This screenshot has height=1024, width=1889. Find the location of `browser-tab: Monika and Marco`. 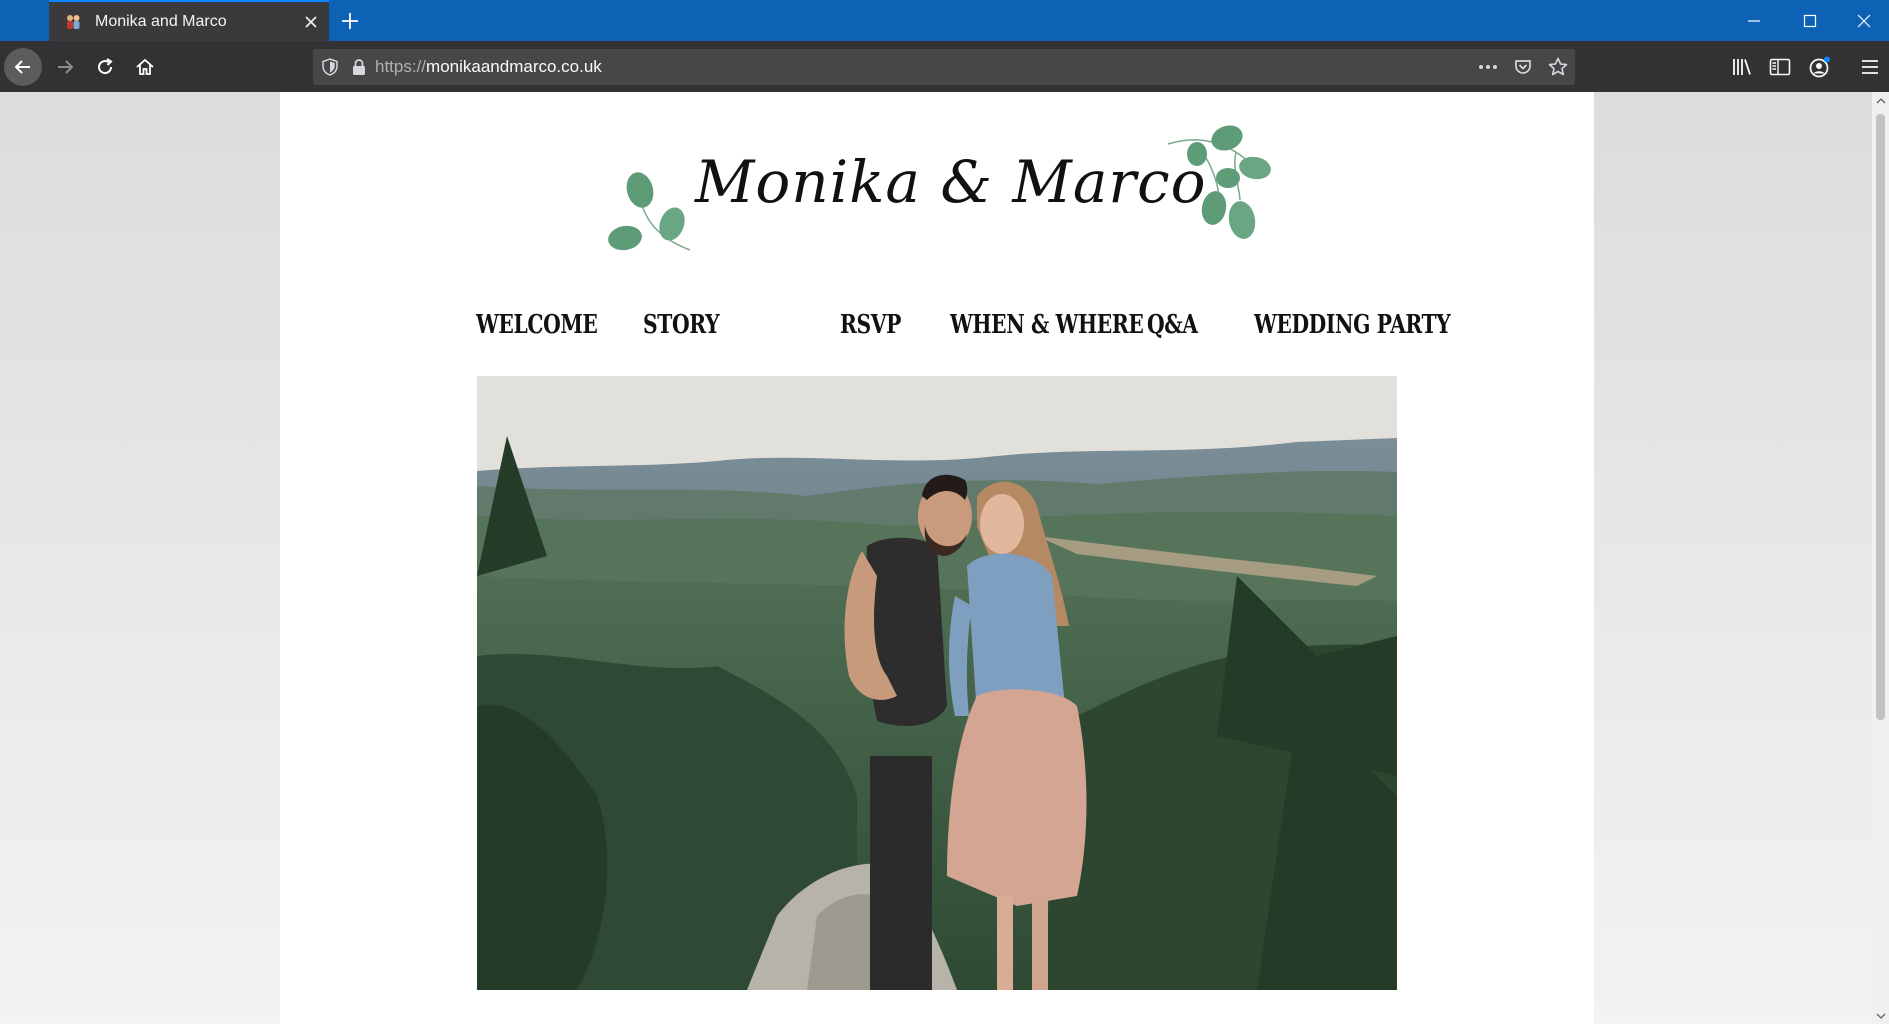

browser-tab: Monika and Marco is located at coordinates (189, 20).